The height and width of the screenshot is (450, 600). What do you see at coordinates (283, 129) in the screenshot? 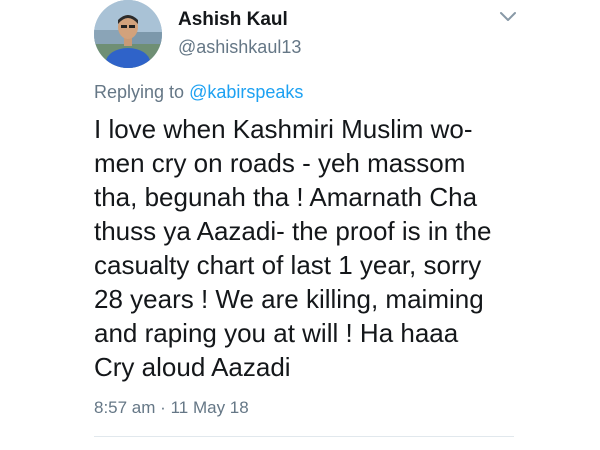
I see `tweet-text-line: I love when Kashmiri Muslim wo-` at bounding box center [283, 129].